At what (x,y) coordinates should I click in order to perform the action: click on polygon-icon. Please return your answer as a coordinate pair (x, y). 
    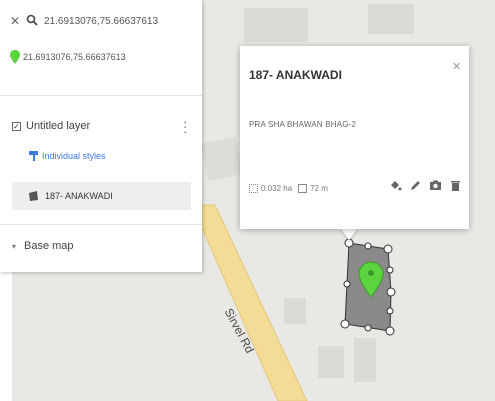
    Looking at the image, I should click on (33, 196).